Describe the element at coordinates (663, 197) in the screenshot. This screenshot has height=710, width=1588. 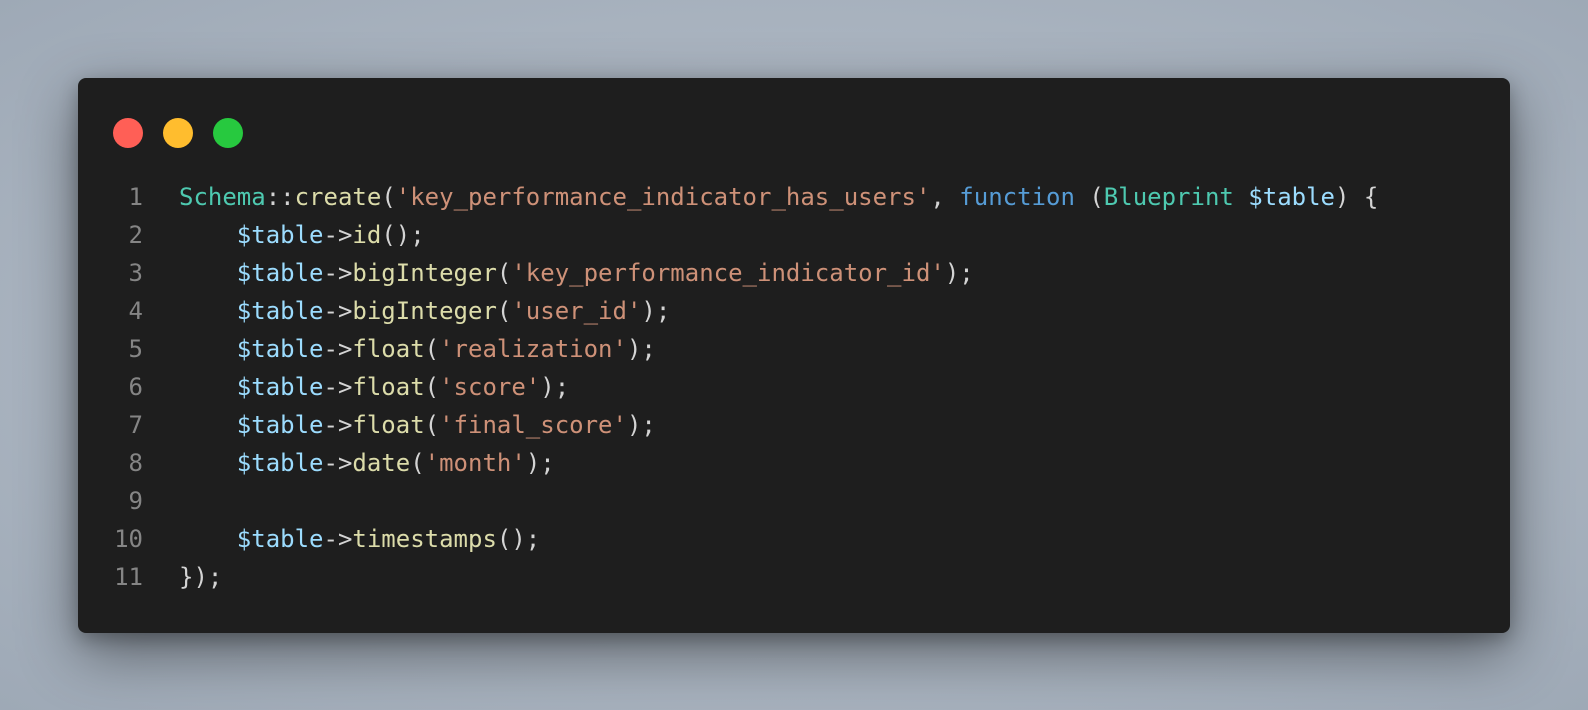
I see `code-string-token: 'key_performance_indicator_has_users'` at that location.